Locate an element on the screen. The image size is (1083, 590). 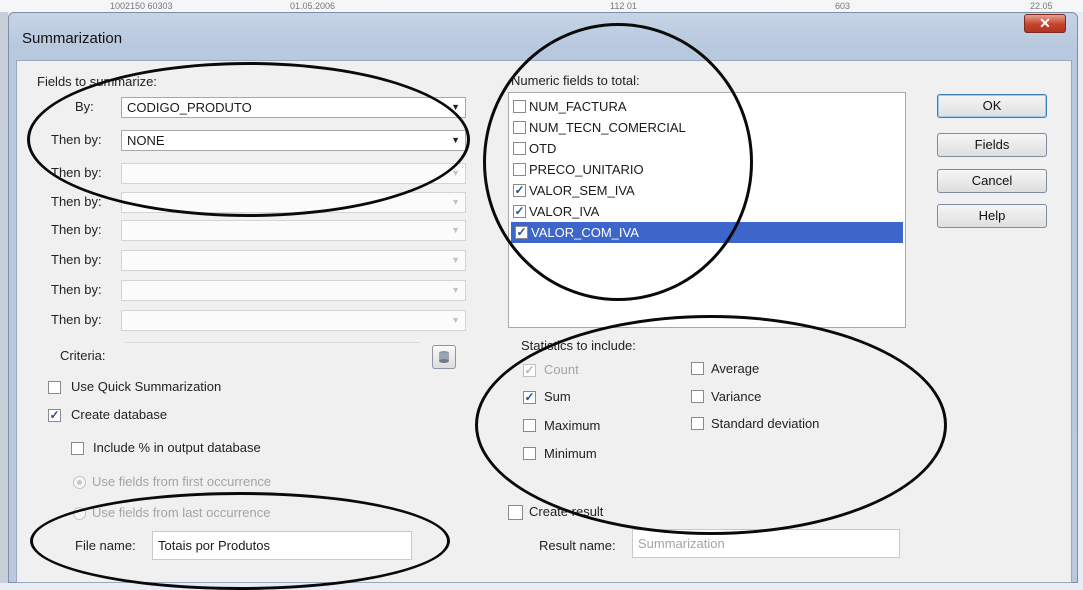
minimum-label: Minimum is located at coordinates (570, 453).